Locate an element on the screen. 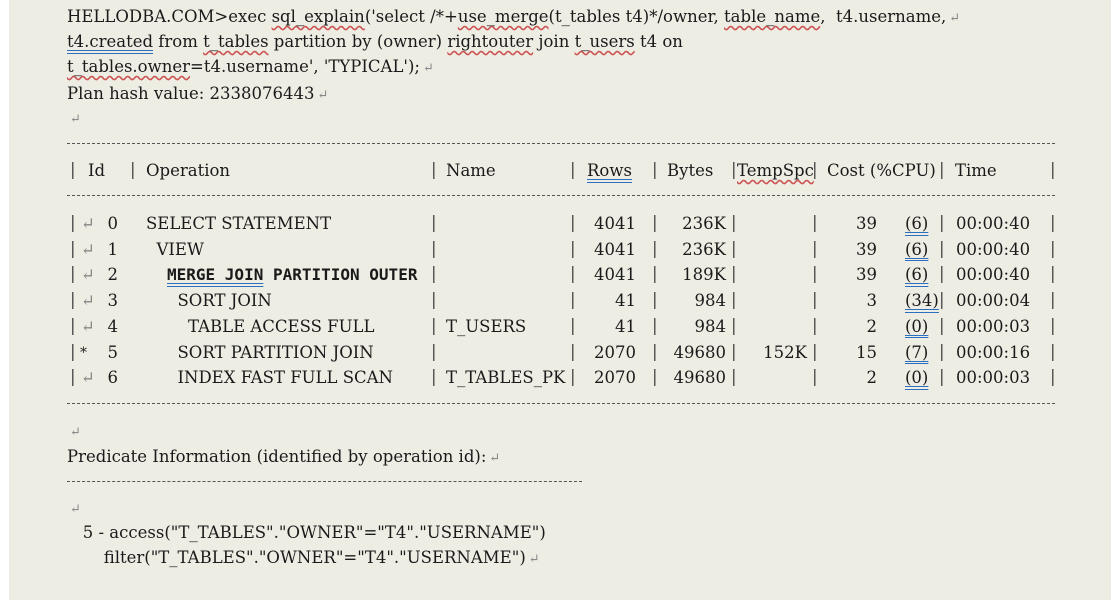  row-id: 4 is located at coordinates (113, 326).